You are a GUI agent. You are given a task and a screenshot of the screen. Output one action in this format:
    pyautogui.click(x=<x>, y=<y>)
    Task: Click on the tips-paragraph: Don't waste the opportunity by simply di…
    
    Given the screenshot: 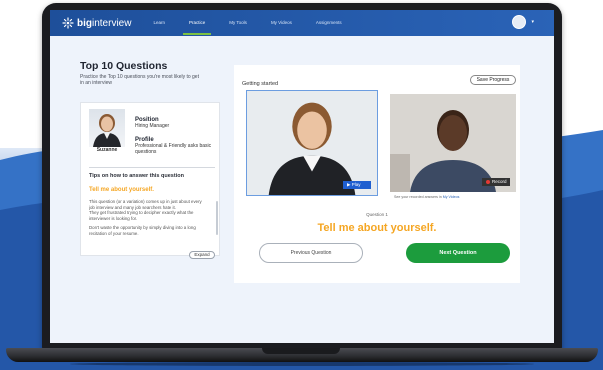 What is the action you would take?
    pyautogui.click(x=142, y=230)
    